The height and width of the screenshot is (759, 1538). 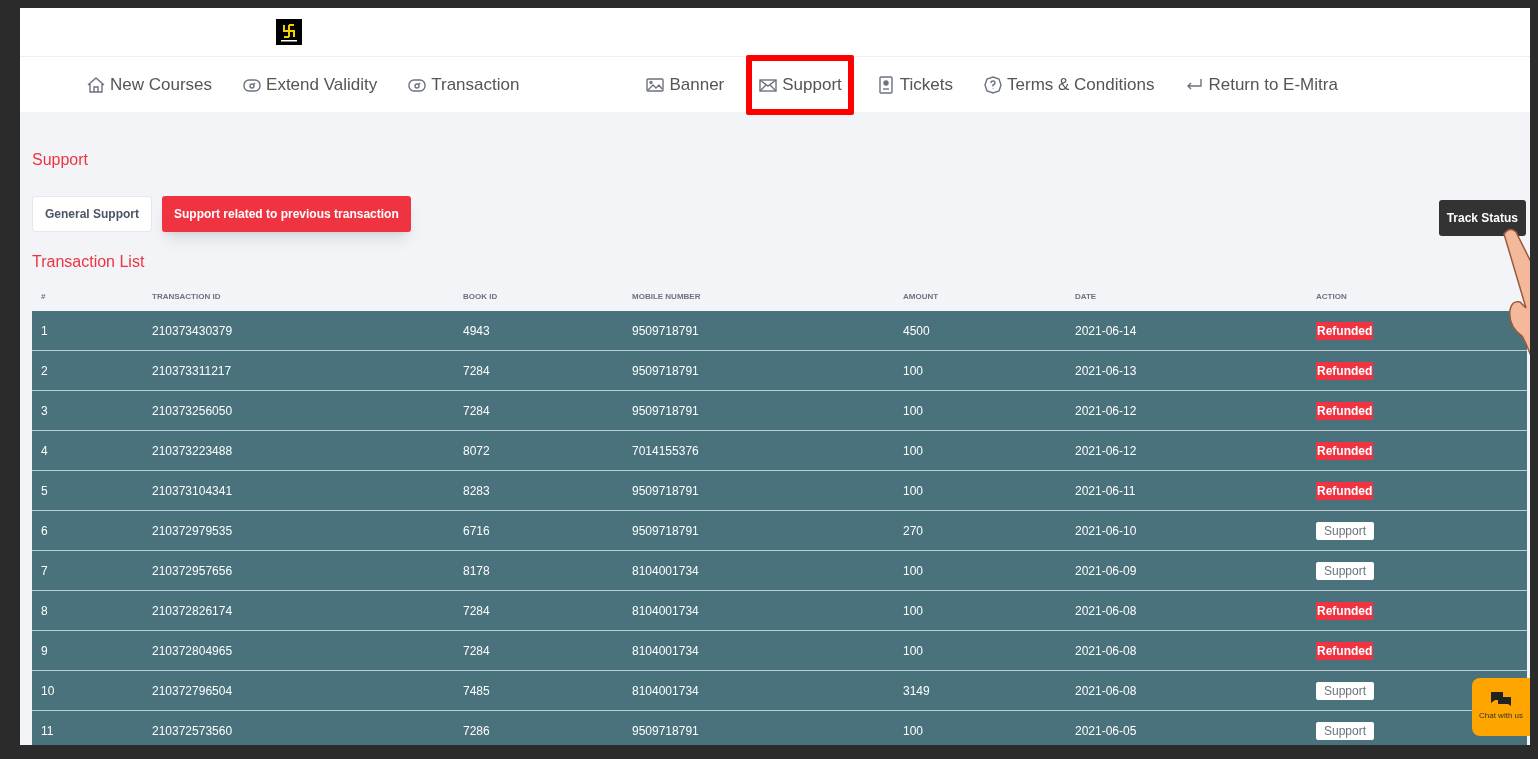 What do you see at coordinates (89, 262) in the screenshot?
I see `section-title: Transaction List` at bounding box center [89, 262].